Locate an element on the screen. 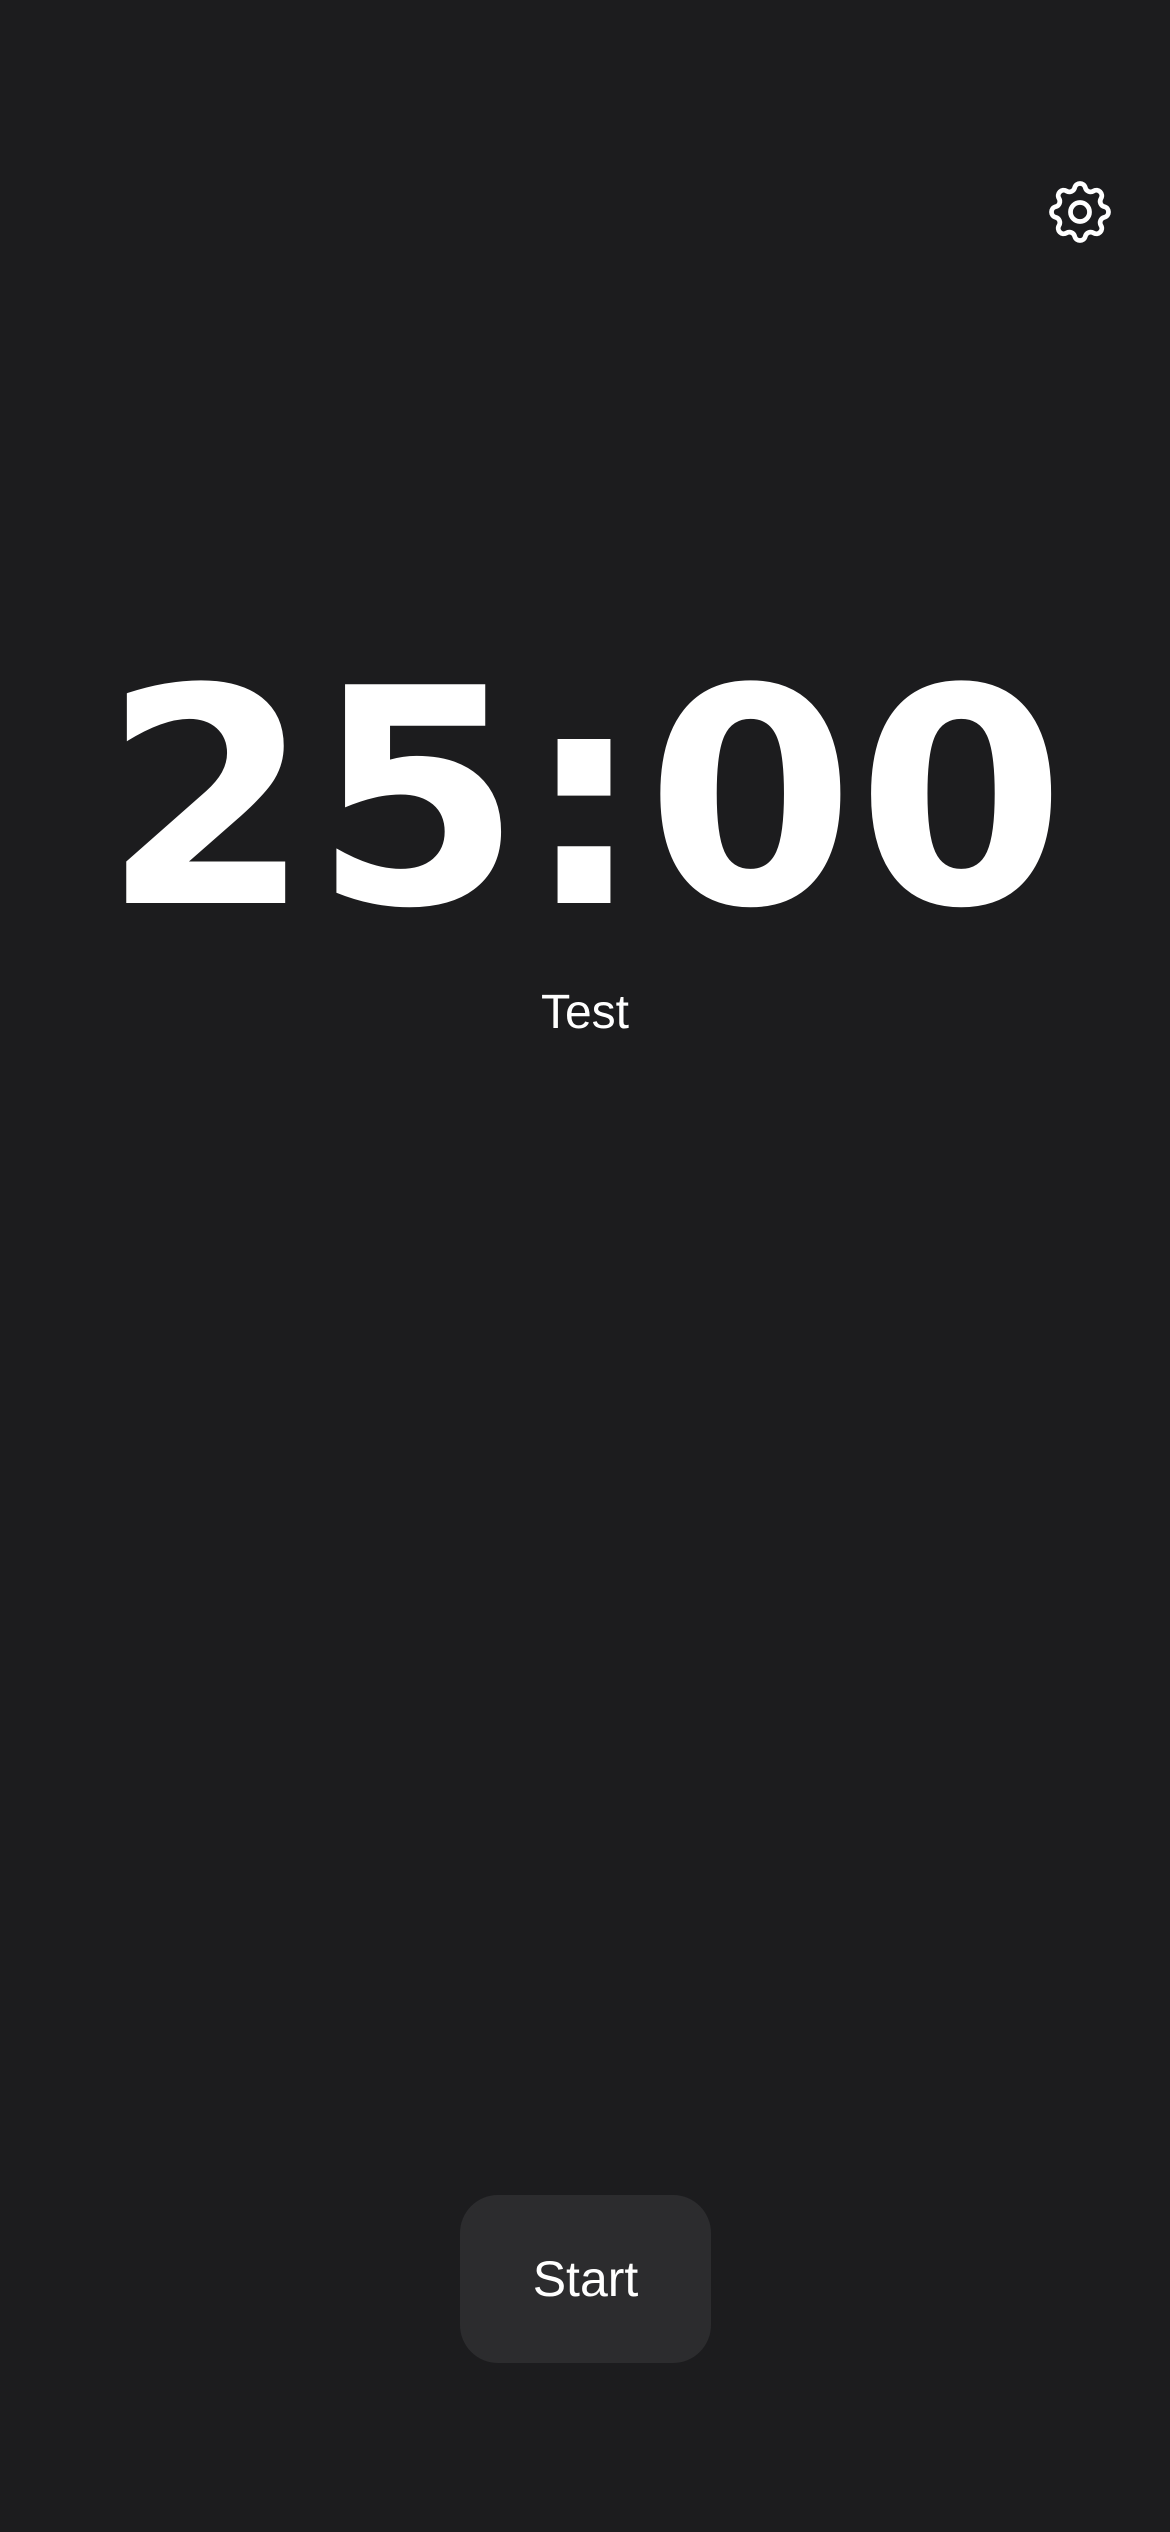 Image resolution: width=1170 pixels, height=2532 pixels. timer-display: 25:00 is located at coordinates (585, 799).